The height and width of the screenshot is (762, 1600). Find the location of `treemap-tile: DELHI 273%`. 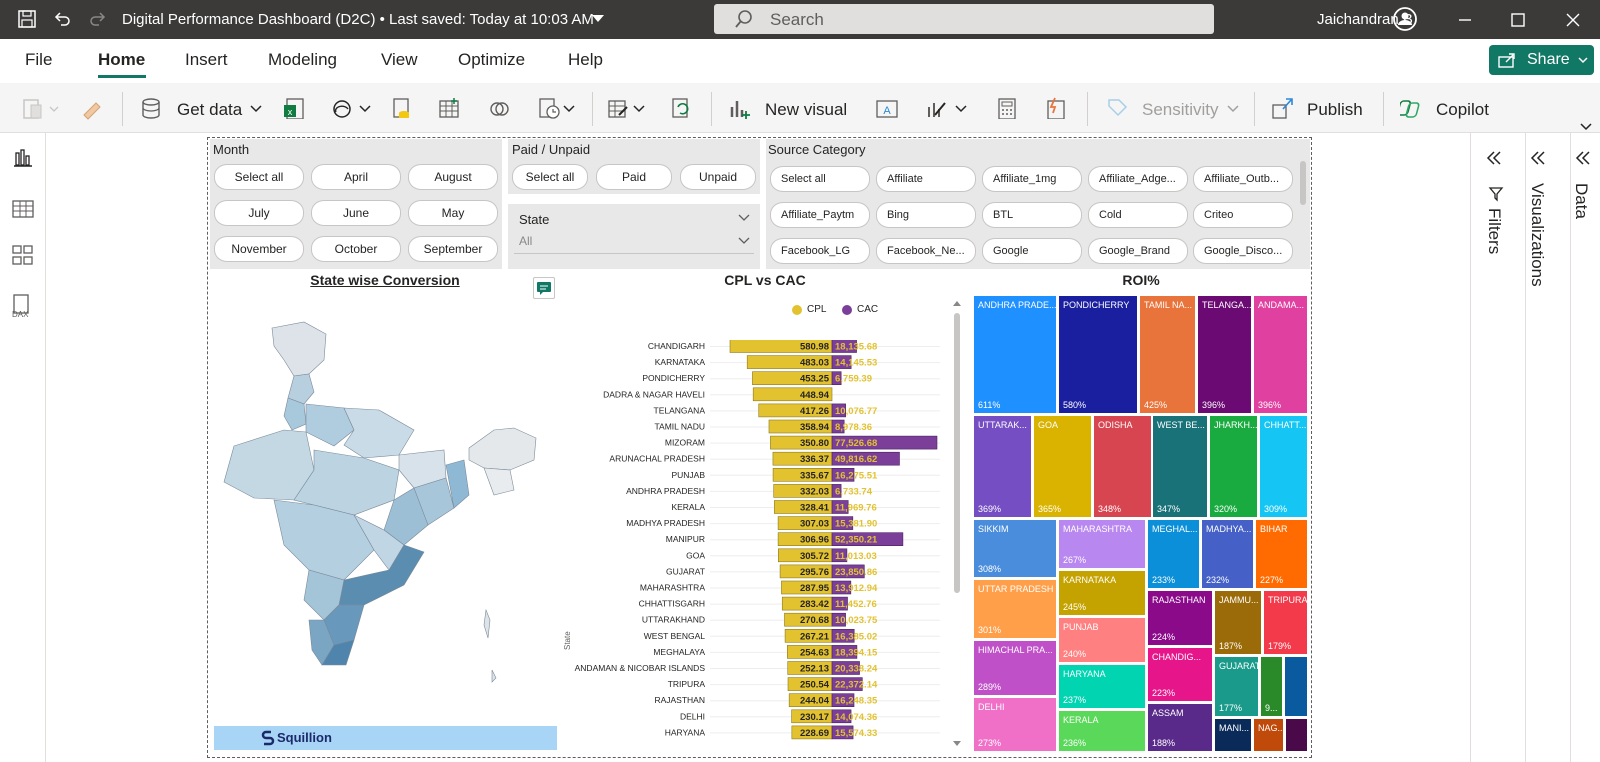

treemap-tile: DELHI 273% is located at coordinates (1015, 724).